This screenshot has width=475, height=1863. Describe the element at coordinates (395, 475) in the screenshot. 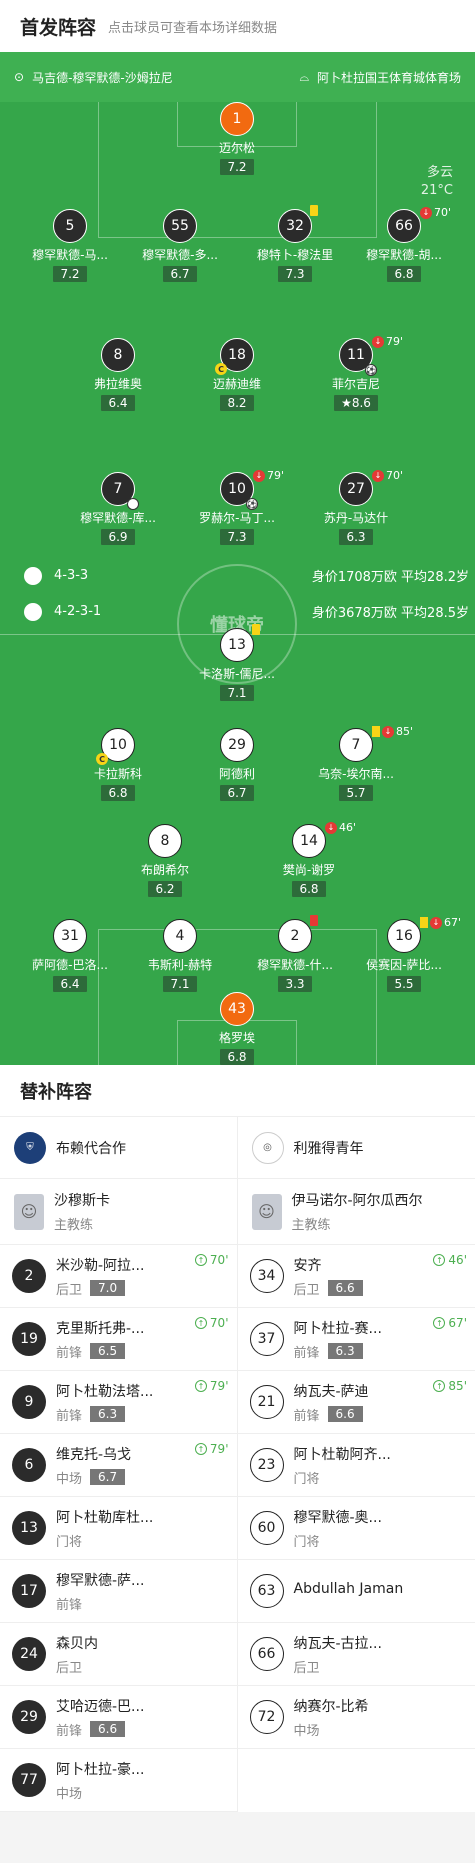

I see `sub-minute: 70'` at that location.